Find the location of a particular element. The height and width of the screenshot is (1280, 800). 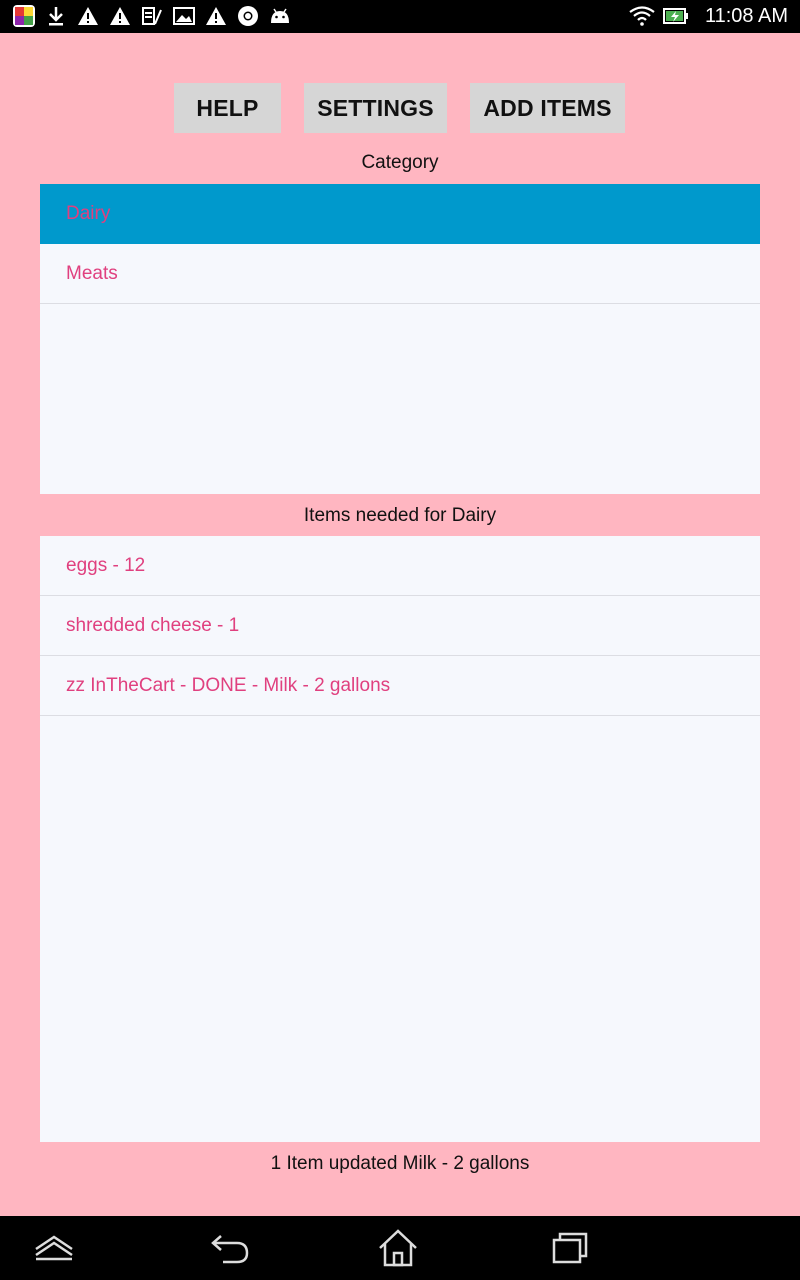

home-icon is located at coordinates (398, 1248).